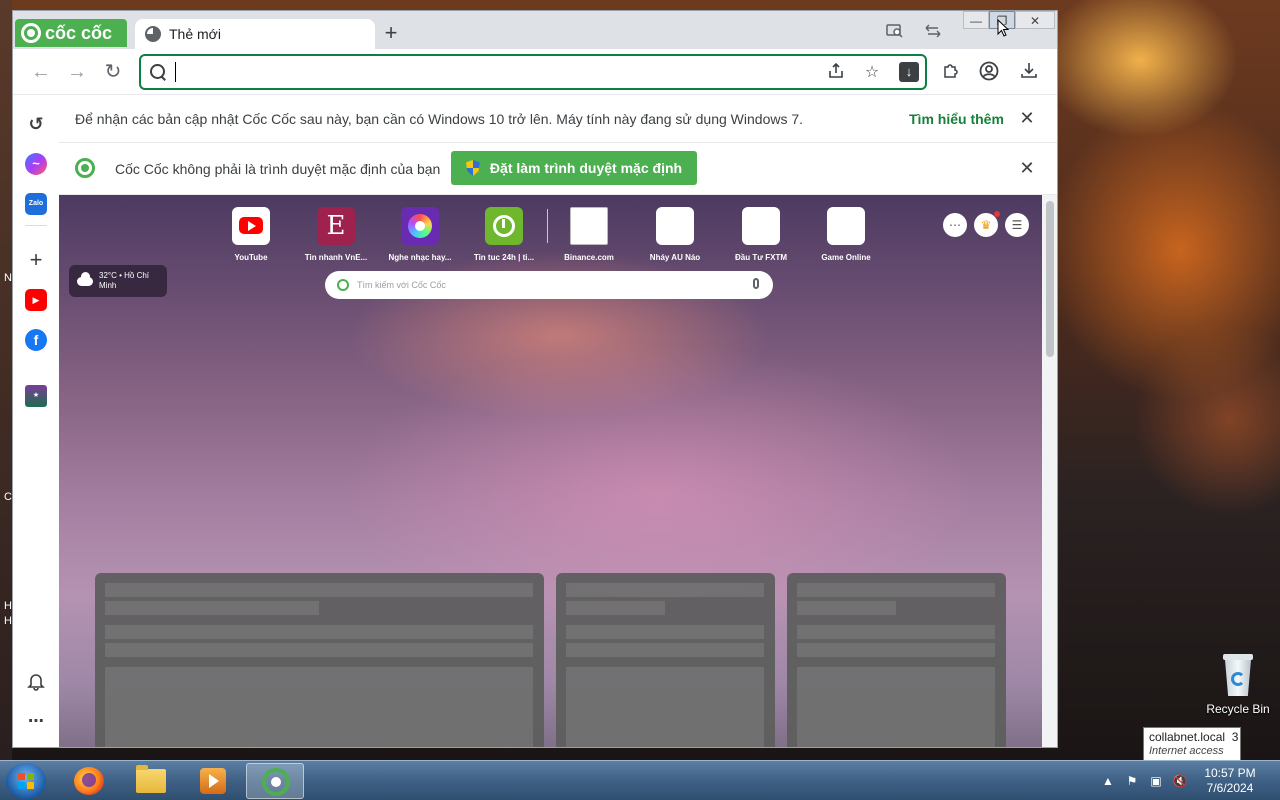  What do you see at coordinates (36, 204) in the screenshot?
I see `zalo-icon: Zalo` at bounding box center [36, 204].